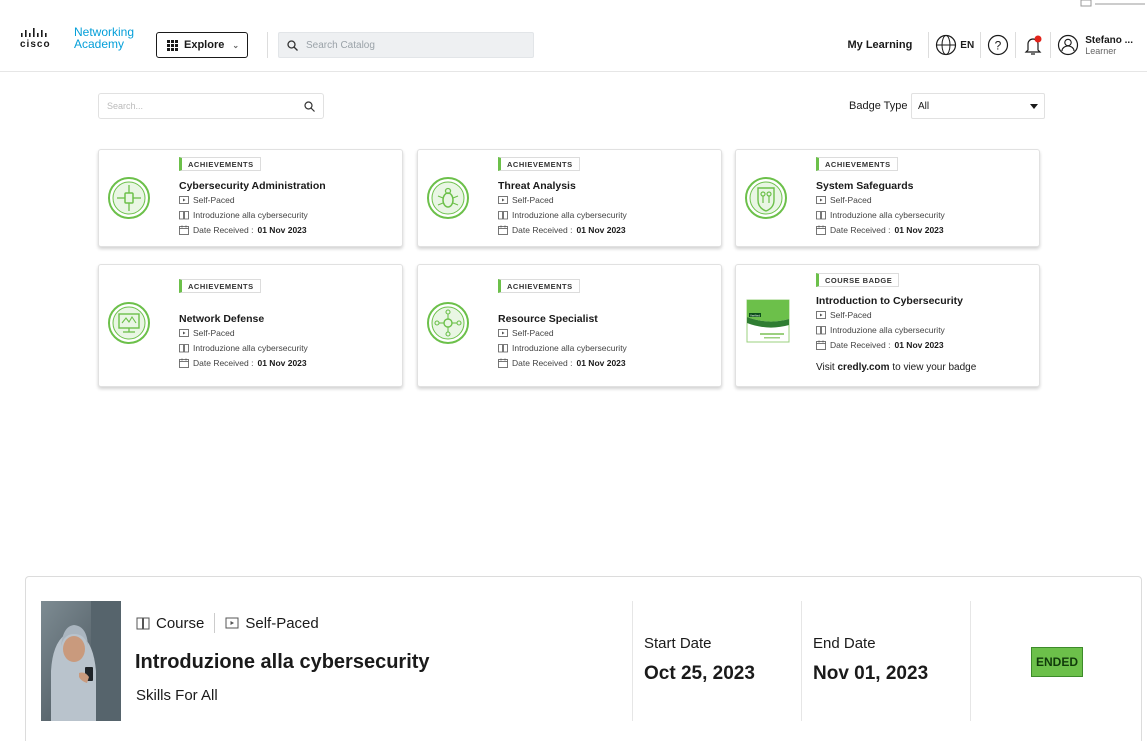  What do you see at coordinates (1034, 106) in the screenshot?
I see `caret-down-icon` at bounding box center [1034, 106].